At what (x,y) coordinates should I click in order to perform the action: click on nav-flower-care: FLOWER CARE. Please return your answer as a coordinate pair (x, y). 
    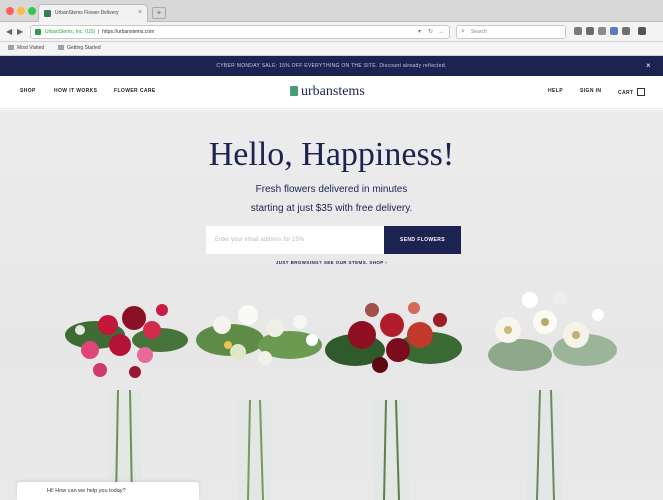
    Looking at the image, I should click on (135, 91).